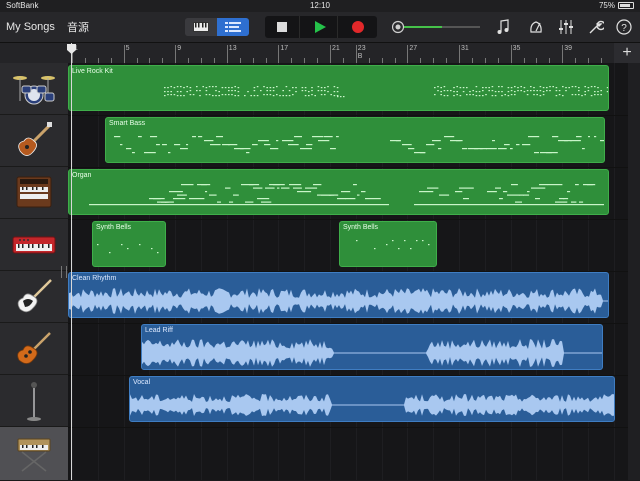 This screenshot has width=640, height=481. Describe the element at coordinates (232, 48) in the screenshot. I see `ruler-bar-label: 13` at that location.